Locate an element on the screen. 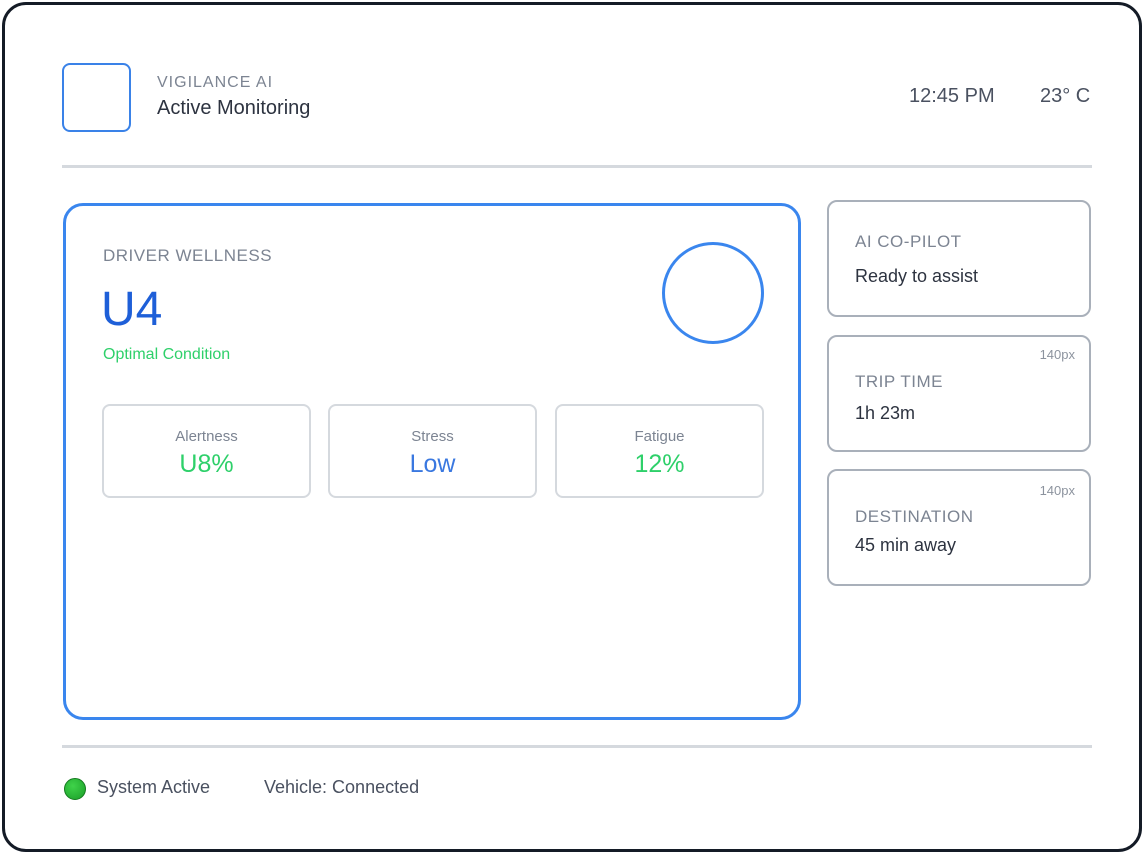 The image size is (1144, 852). trip-note: 140px is located at coordinates (1057, 354).